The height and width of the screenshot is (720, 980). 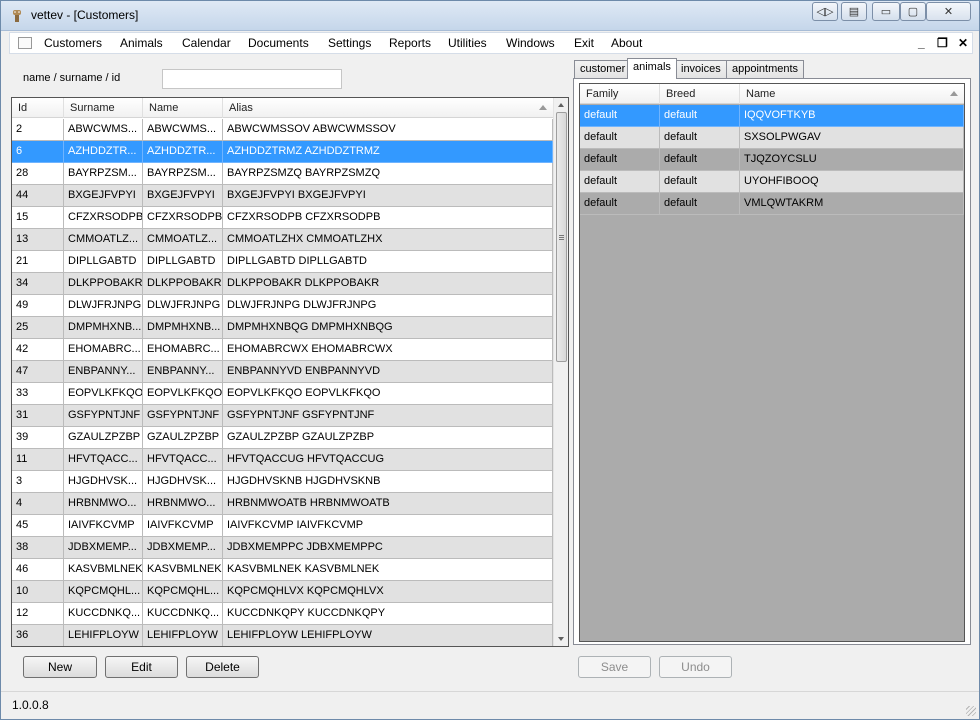 I want to click on column-header-id: Id, so click(x=38, y=108).